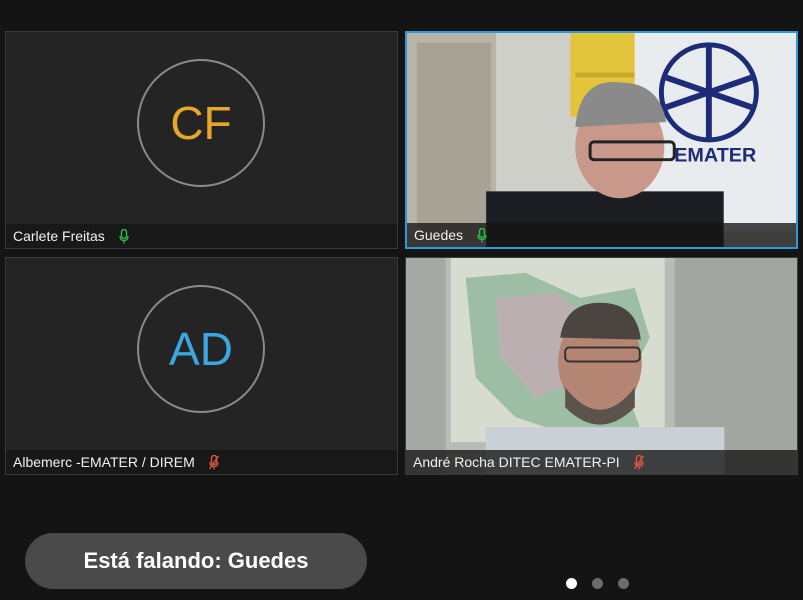 The width and height of the screenshot is (803, 600). What do you see at coordinates (104, 462) in the screenshot?
I see `participant-name: Albemerc -EMATER / DIREM` at bounding box center [104, 462].